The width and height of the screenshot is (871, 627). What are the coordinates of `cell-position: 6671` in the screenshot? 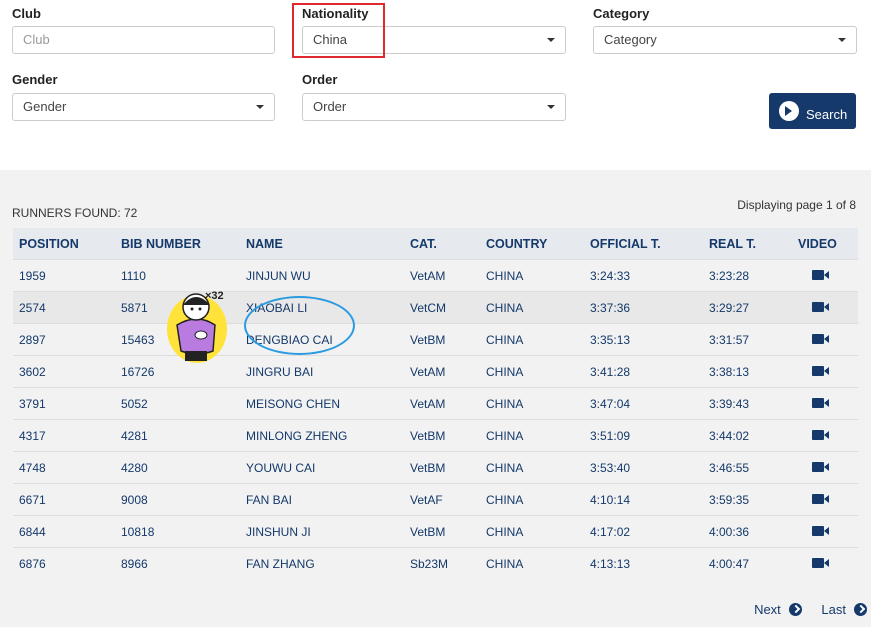 It's located at (64, 499).